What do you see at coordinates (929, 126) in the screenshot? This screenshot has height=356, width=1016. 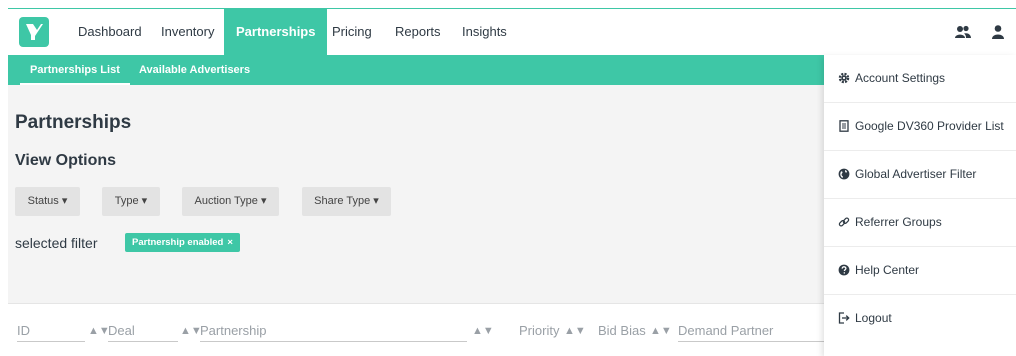 I see `menu-item-label: Google DV360 Provider List` at bounding box center [929, 126].